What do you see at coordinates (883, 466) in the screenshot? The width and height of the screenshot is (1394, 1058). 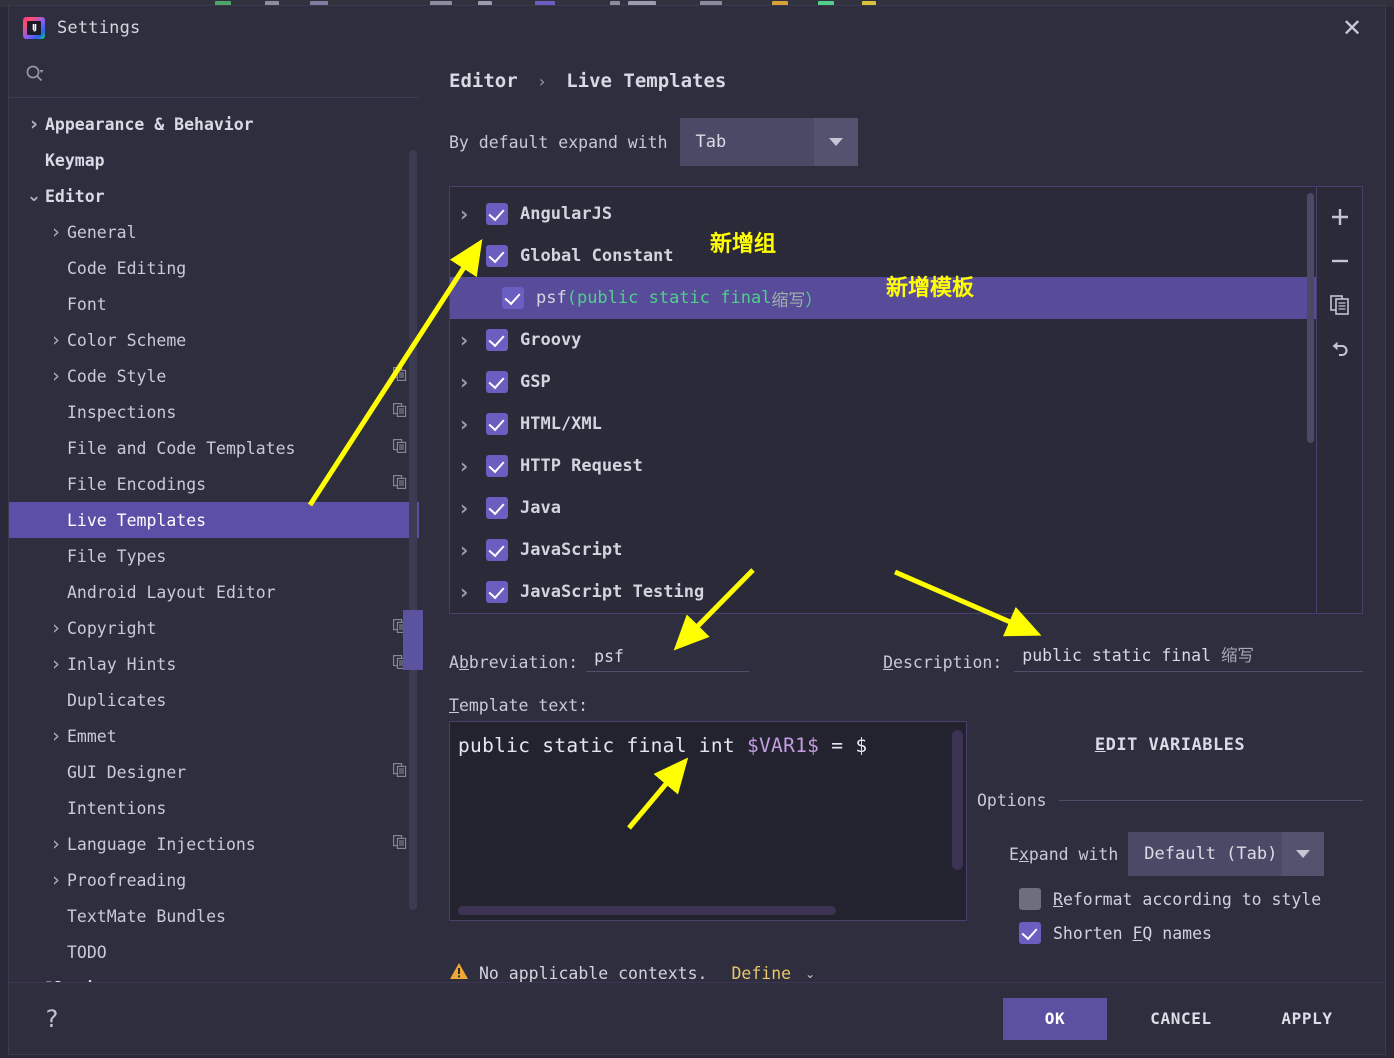 I see `template-group-row: › HTTP Request` at bounding box center [883, 466].